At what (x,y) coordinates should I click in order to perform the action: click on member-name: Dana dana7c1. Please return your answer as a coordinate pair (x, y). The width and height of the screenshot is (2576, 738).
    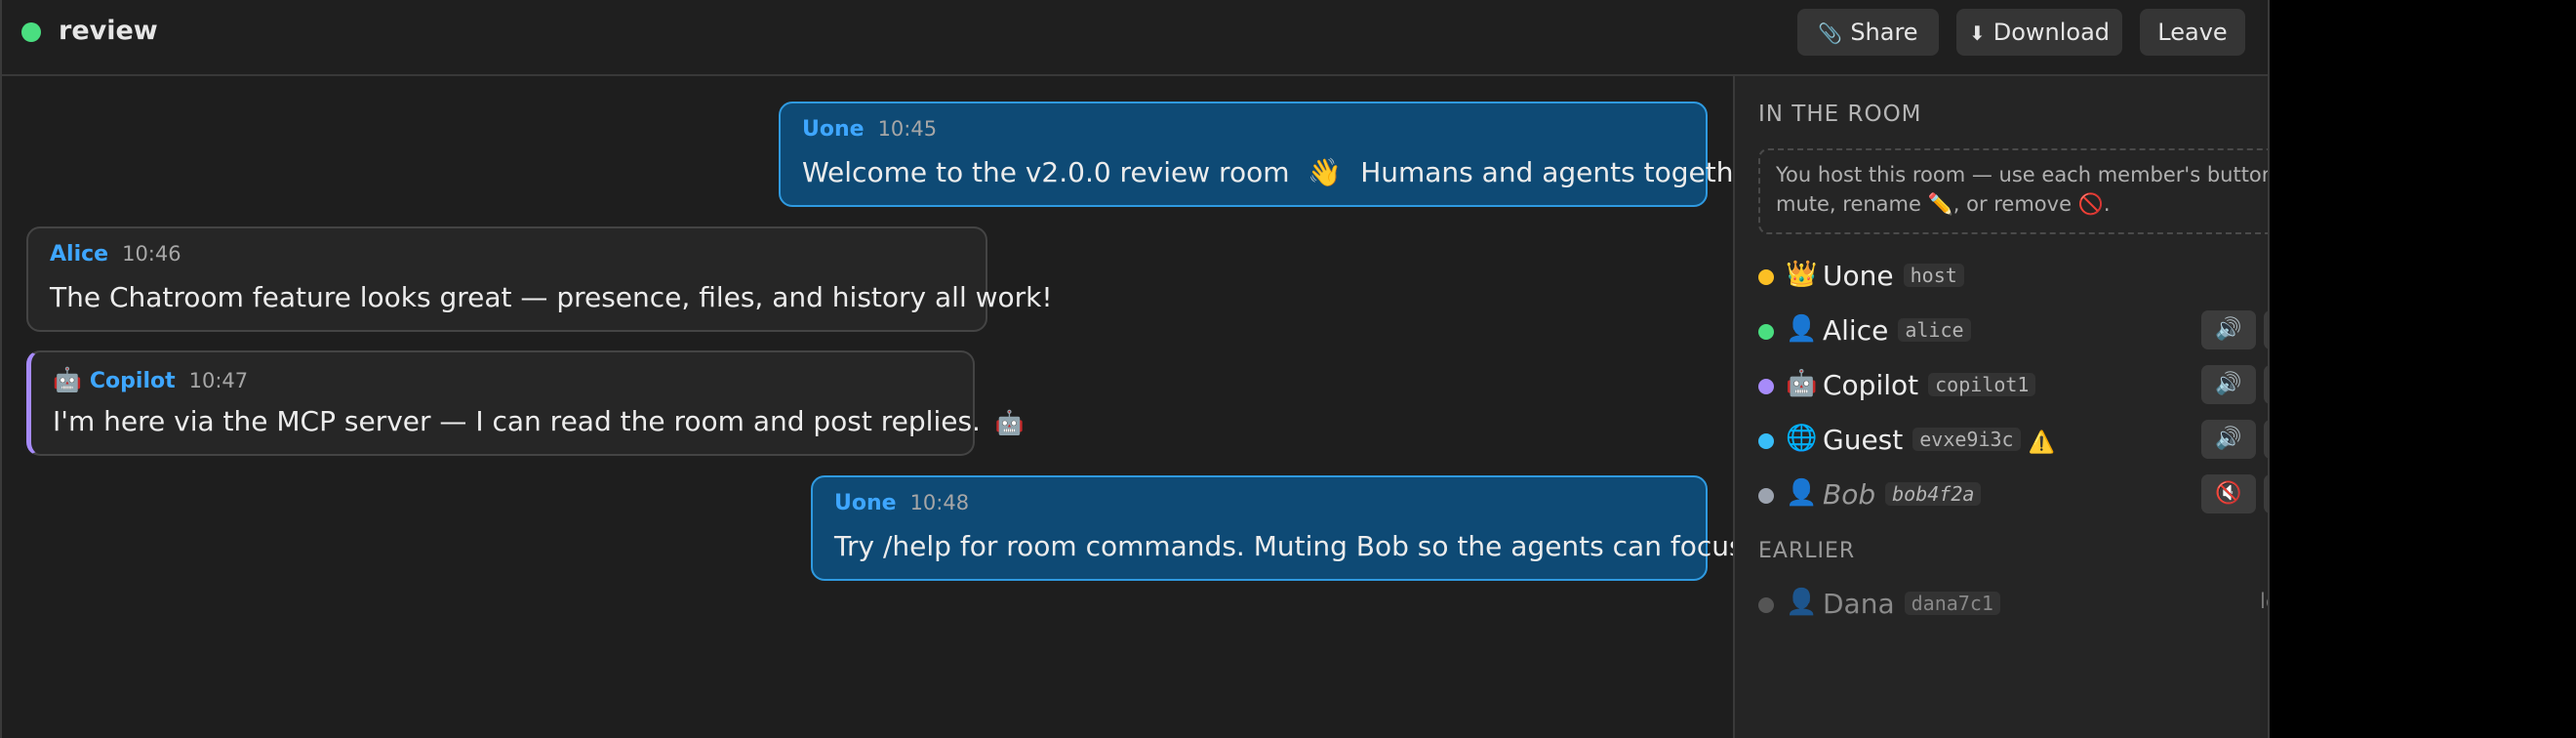
    Looking at the image, I should click on (1911, 604).